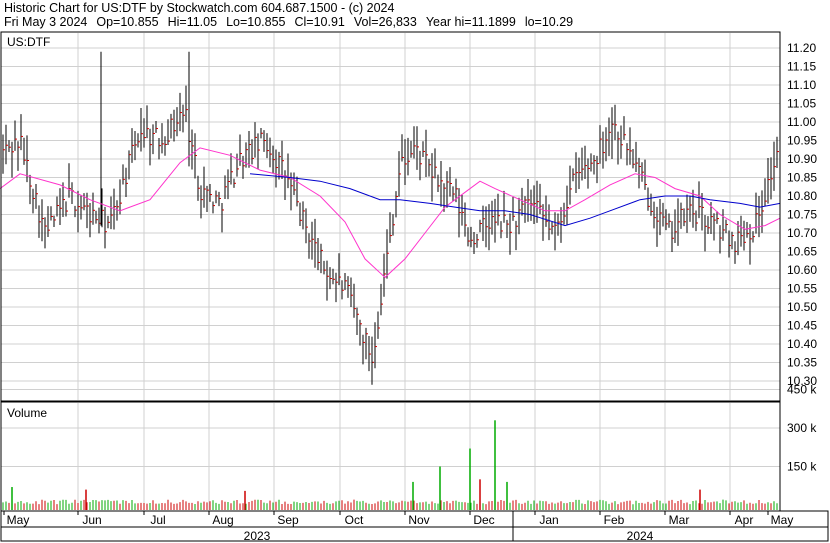 This screenshot has height=543, width=830. I want to click on price-tick-label: 10.90, so click(802, 159).